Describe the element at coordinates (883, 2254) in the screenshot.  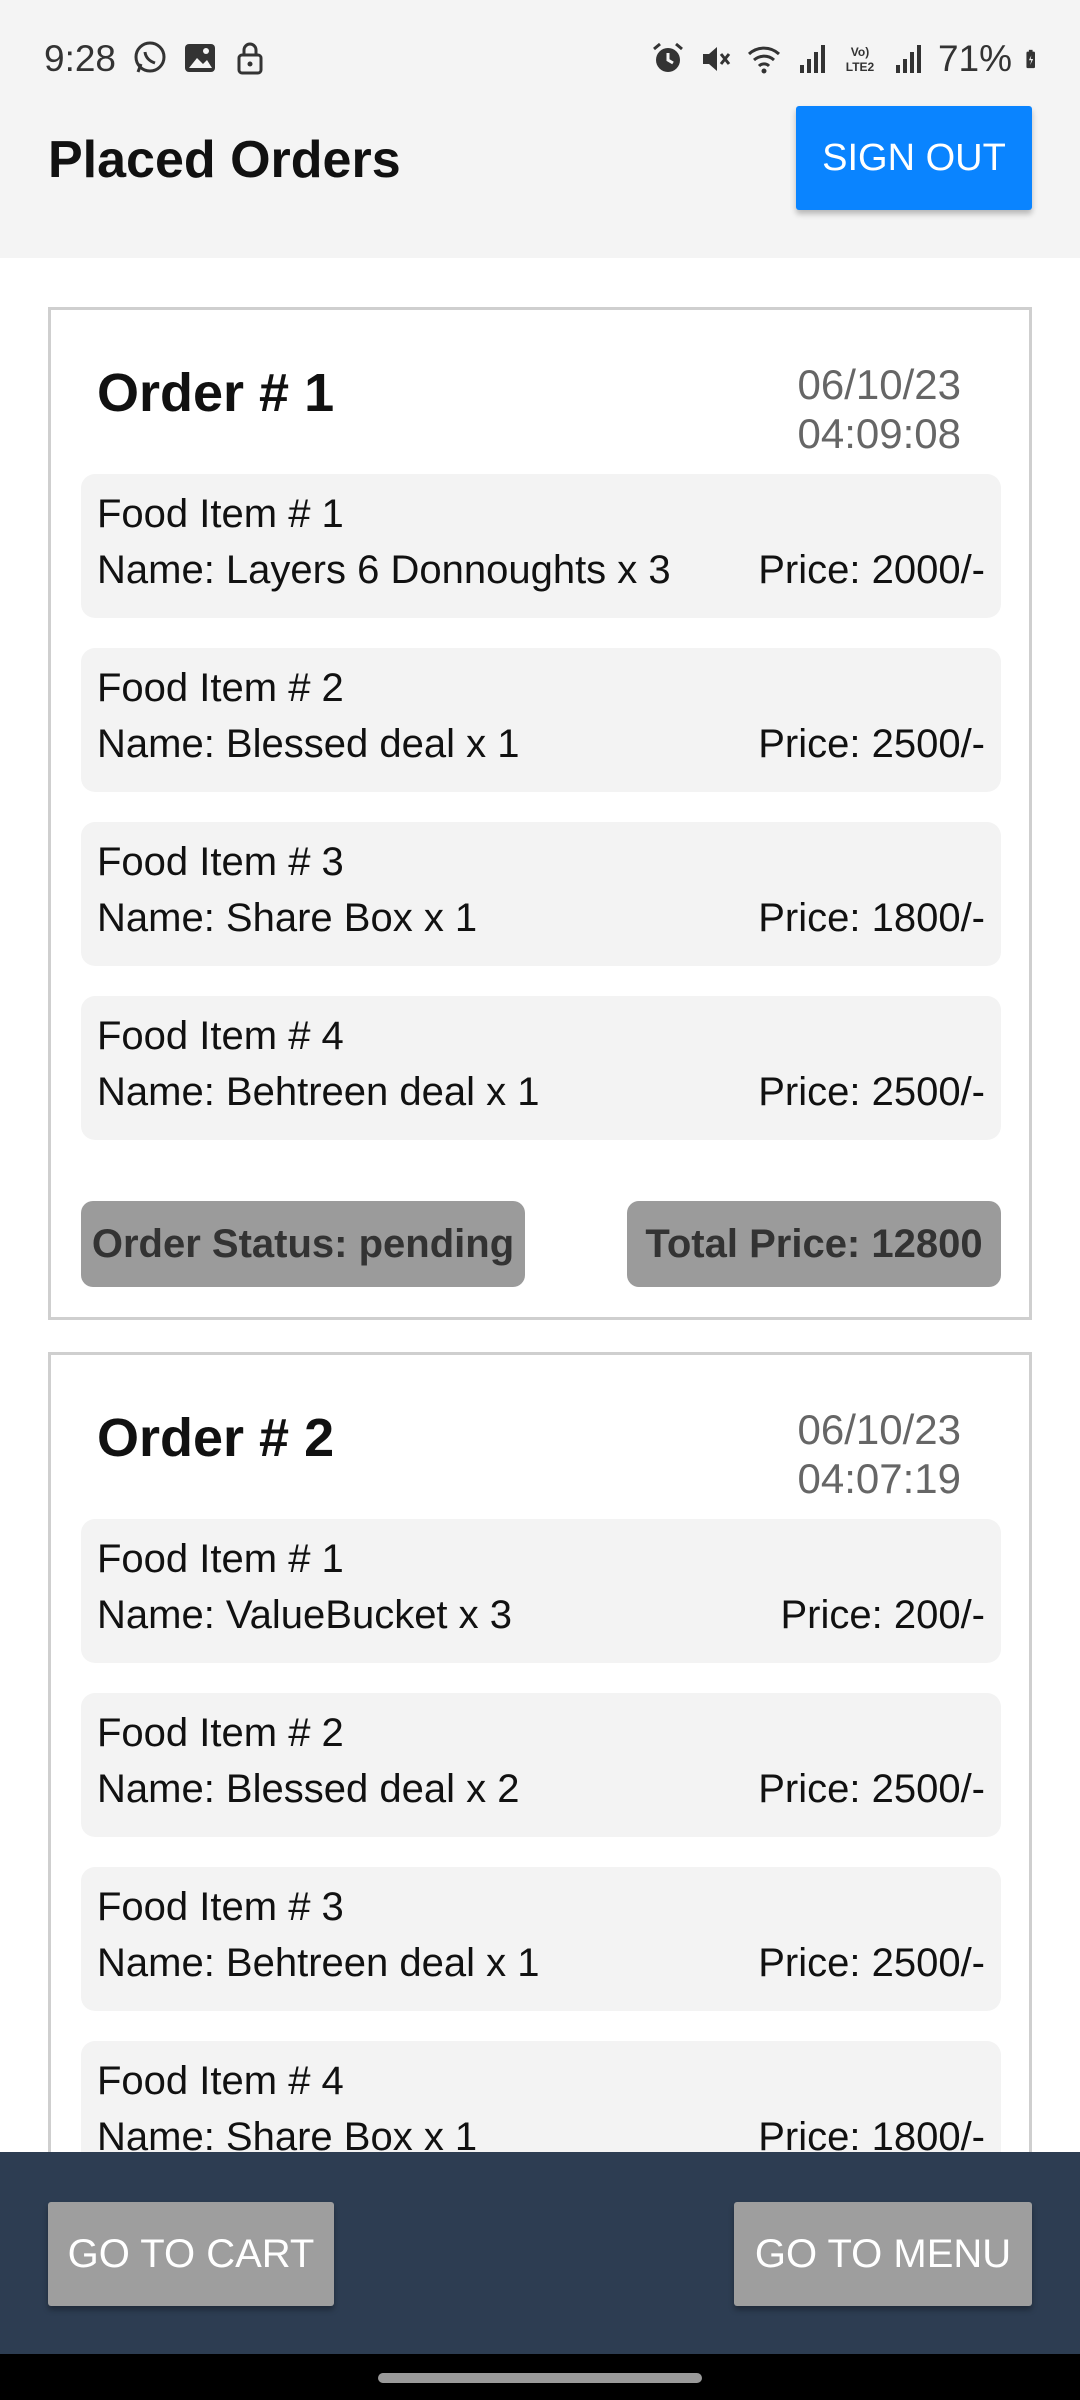
I see `go-to-menu-button: GO TO MENU` at that location.